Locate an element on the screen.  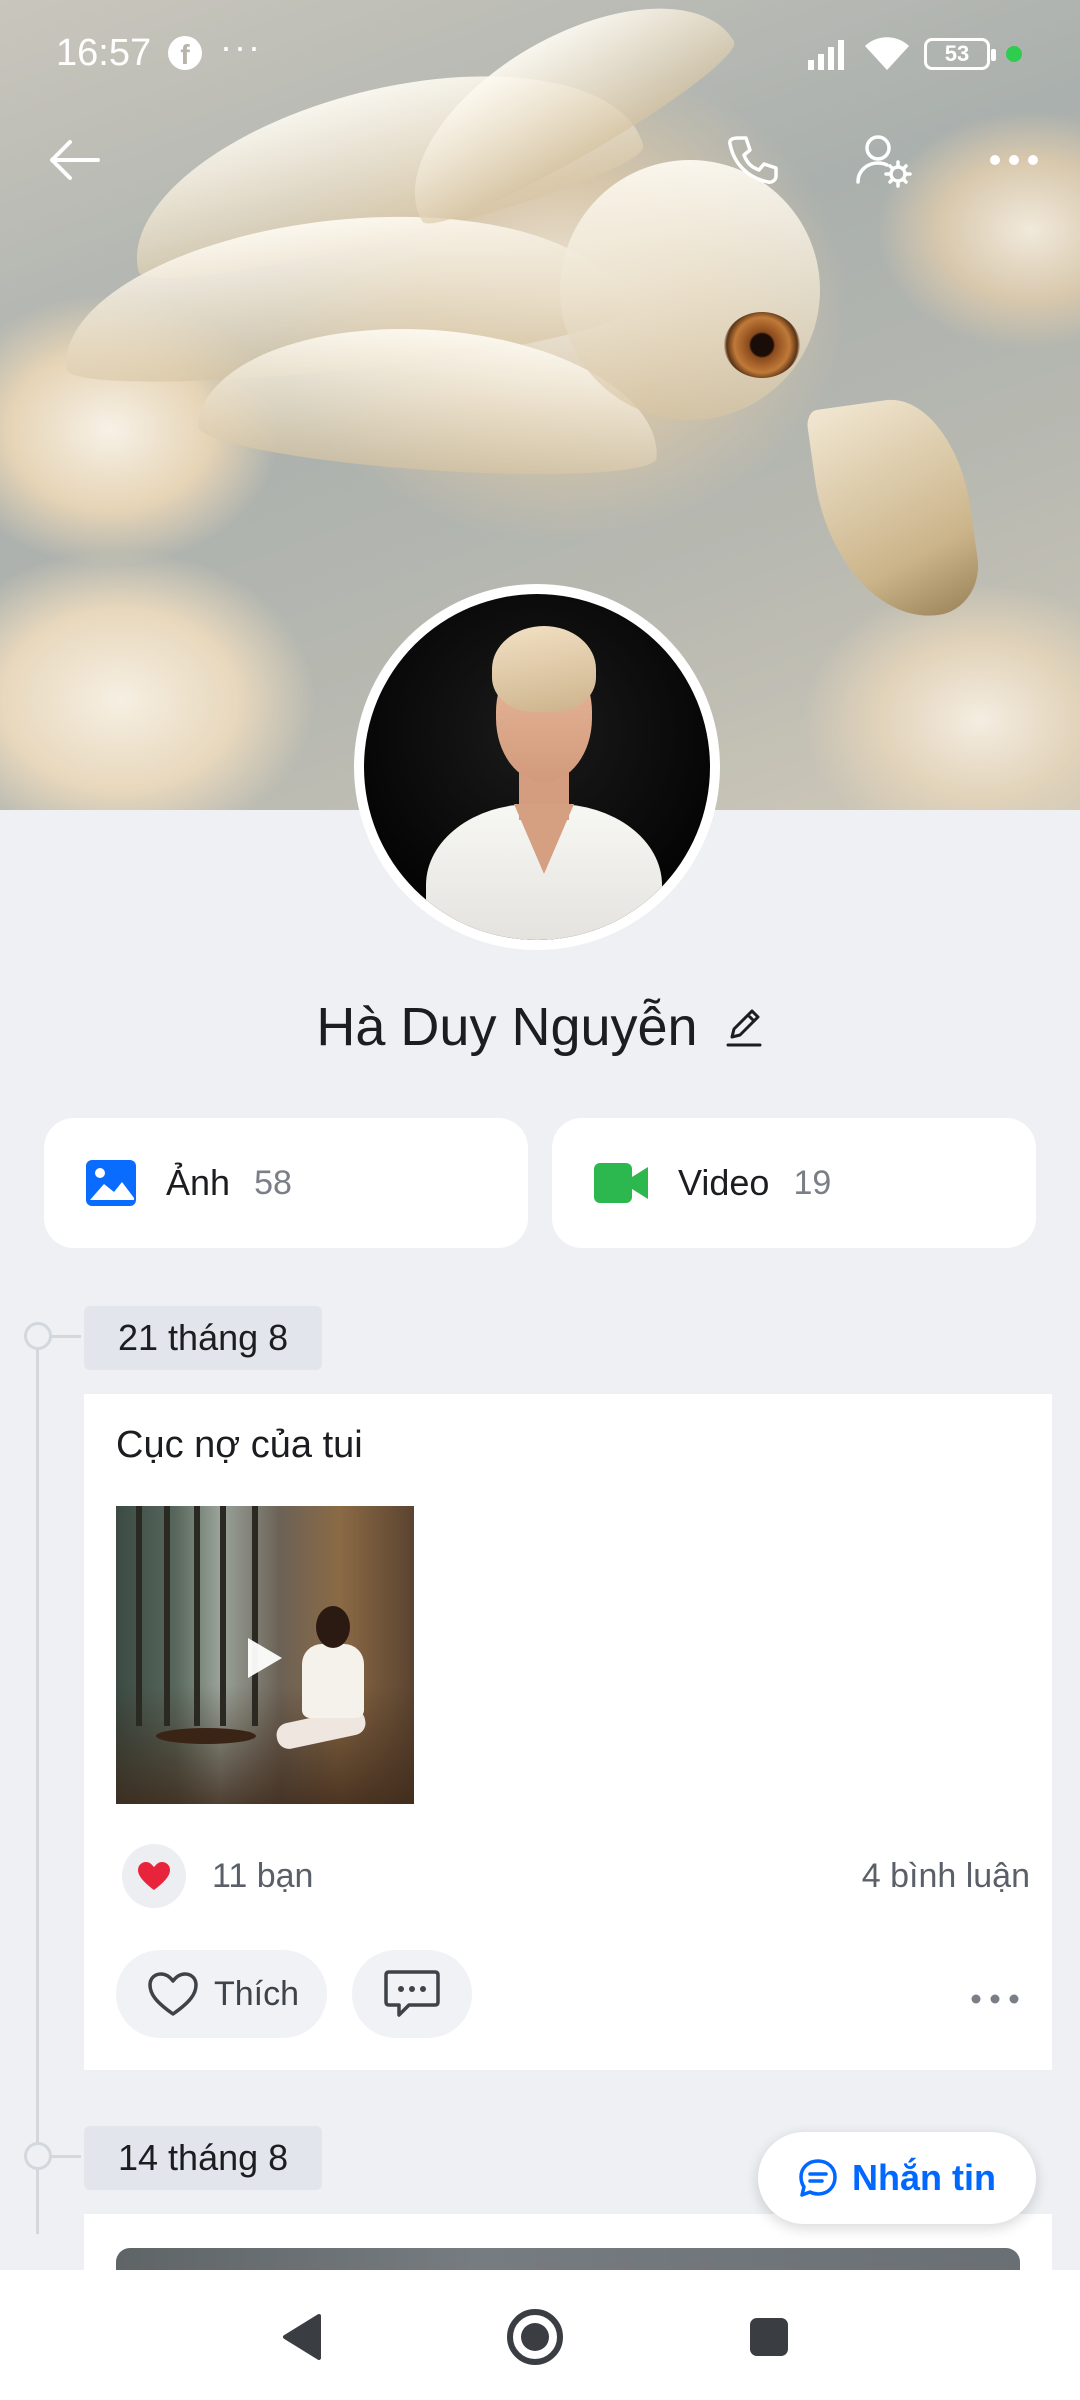
user-settings-icon is located at coordinates (884, 161).